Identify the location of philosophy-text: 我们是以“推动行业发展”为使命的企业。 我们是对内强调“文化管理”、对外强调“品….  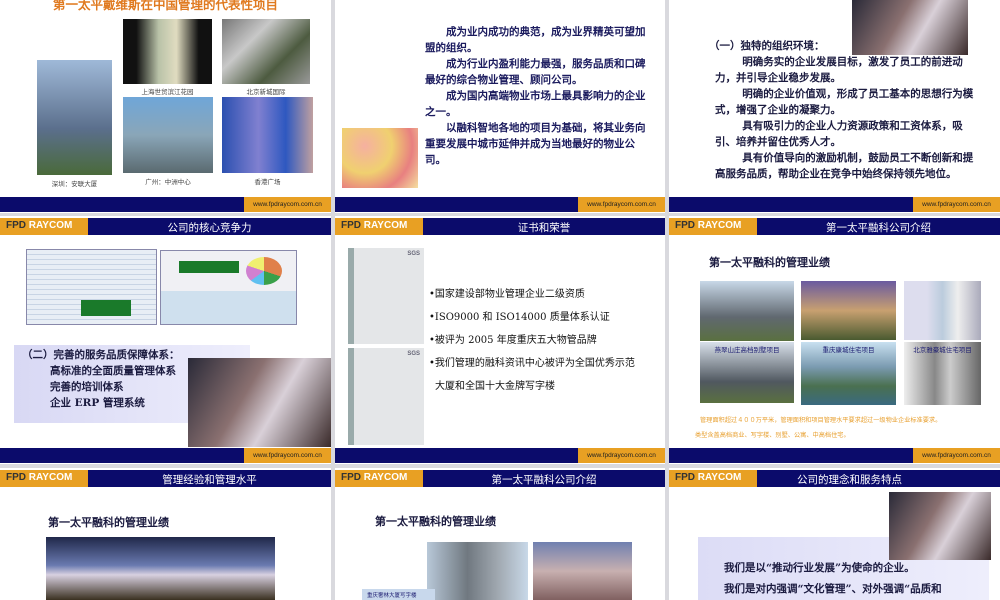
(833, 578).